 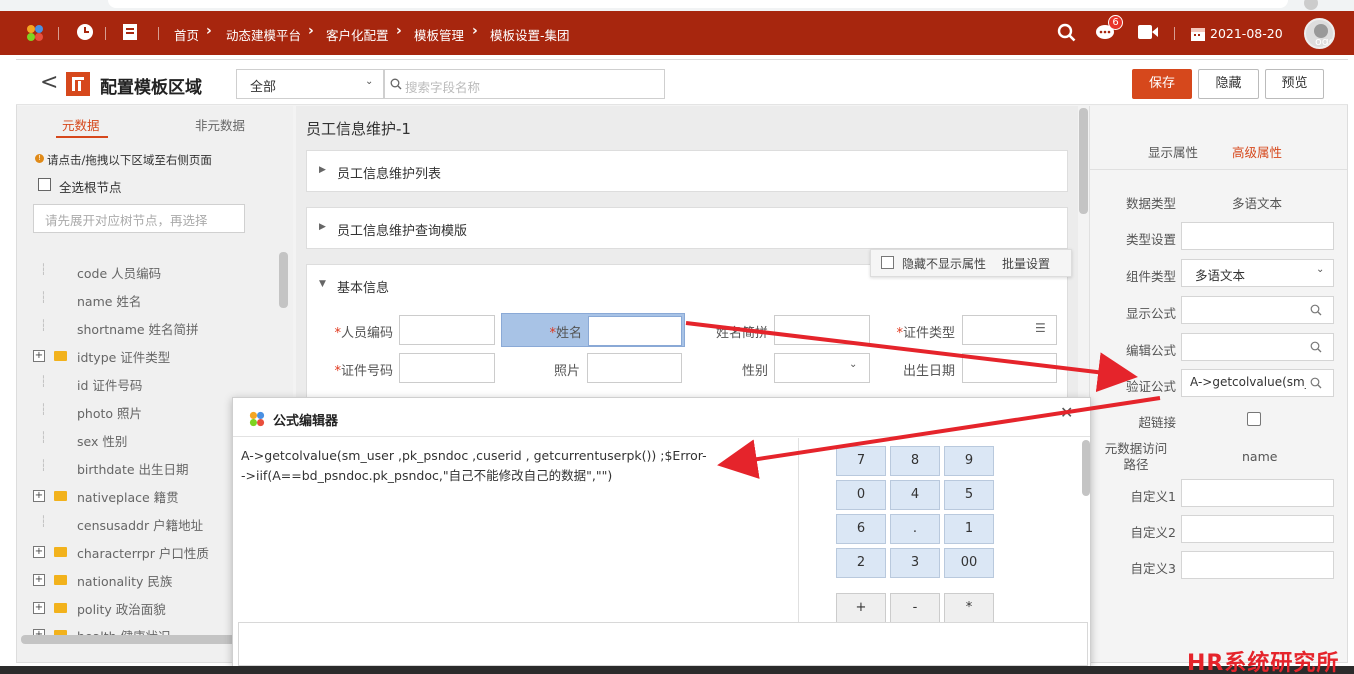 I want to click on custom1-input, so click(x=1257, y=493).